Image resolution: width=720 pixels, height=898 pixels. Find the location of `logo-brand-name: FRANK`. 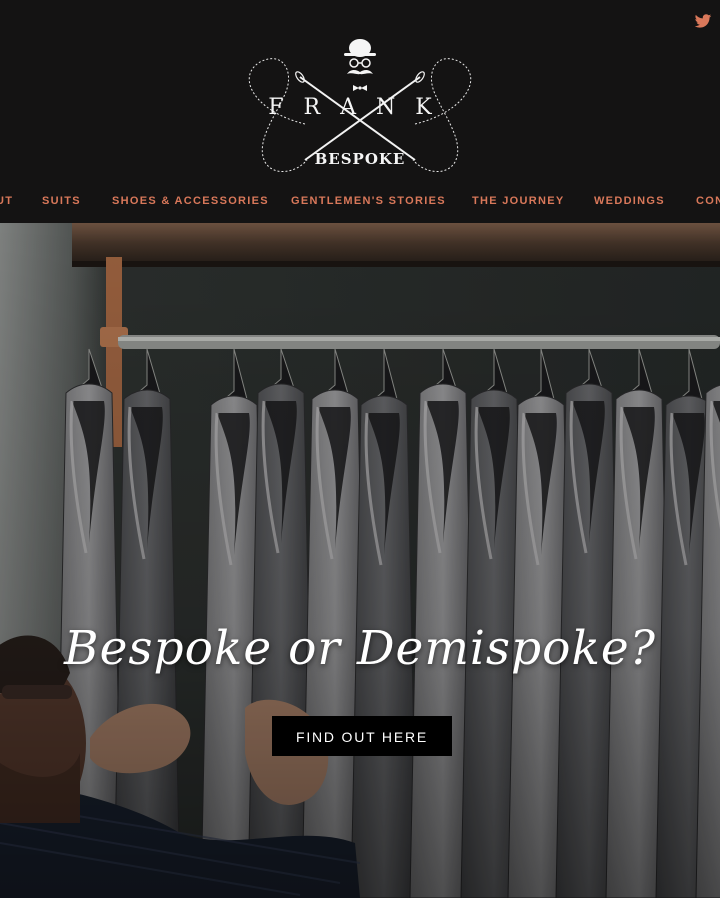

logo-brand-name: FRANK is located at coordinates (359, 107).